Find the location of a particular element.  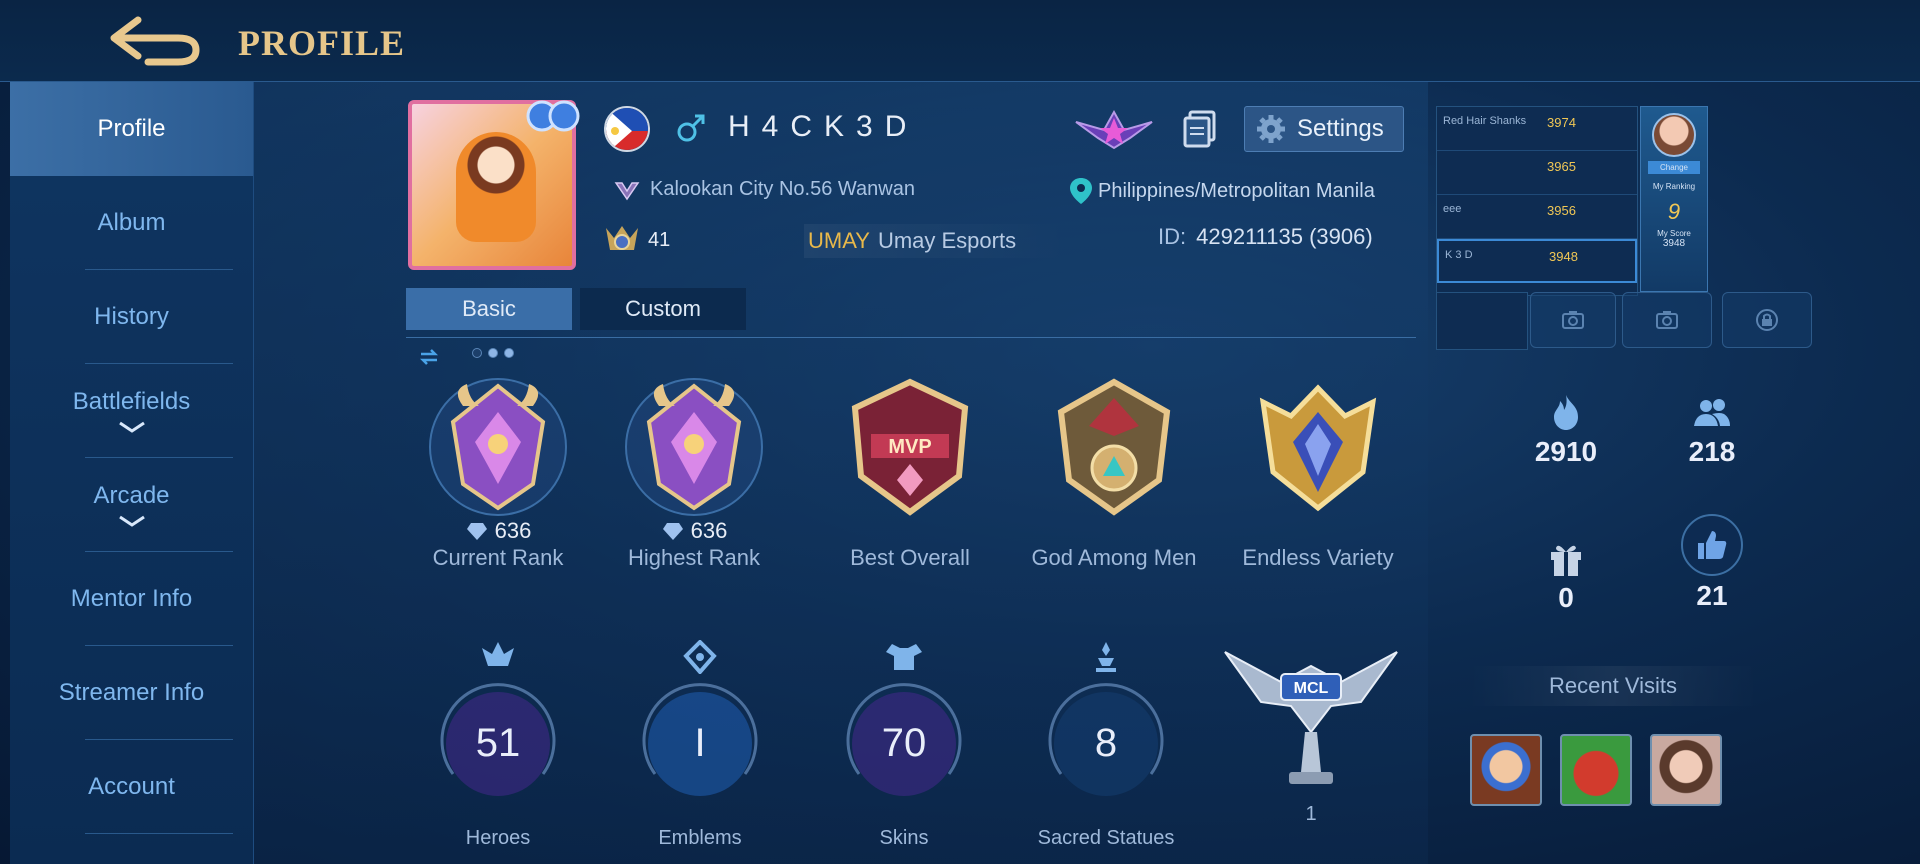

avatar-frame-badge-icon is located at coordinates (553, 116).